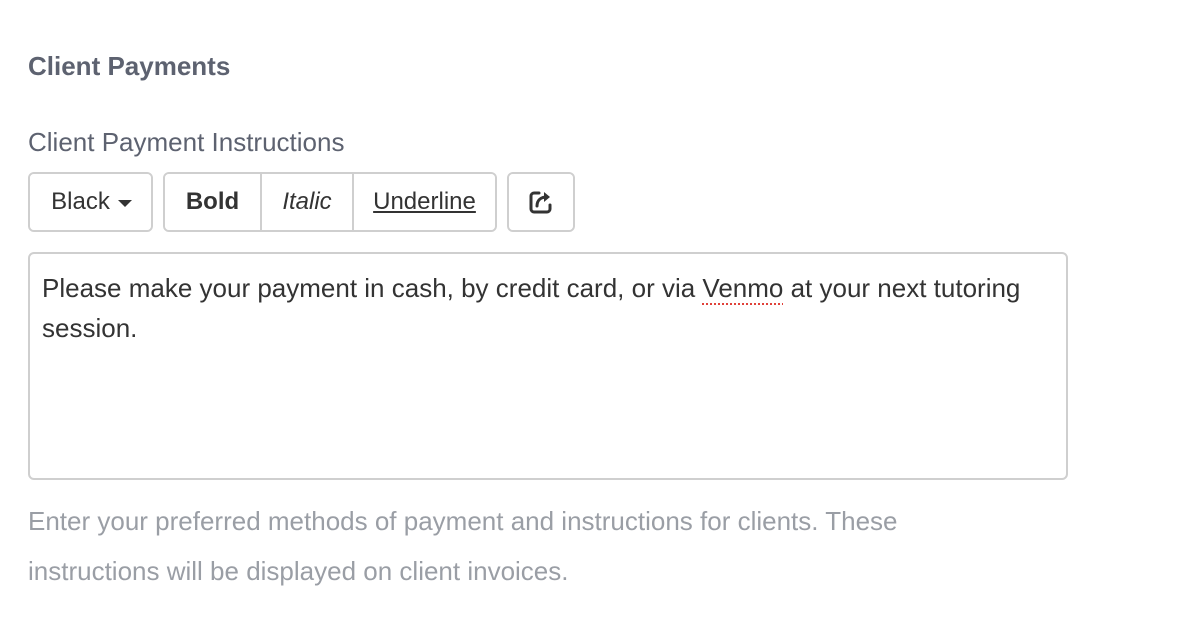 Image resolution: width=1194 pixels, height=636 pixels. I want to click on section-title: Client Payments, so click(129, 66).